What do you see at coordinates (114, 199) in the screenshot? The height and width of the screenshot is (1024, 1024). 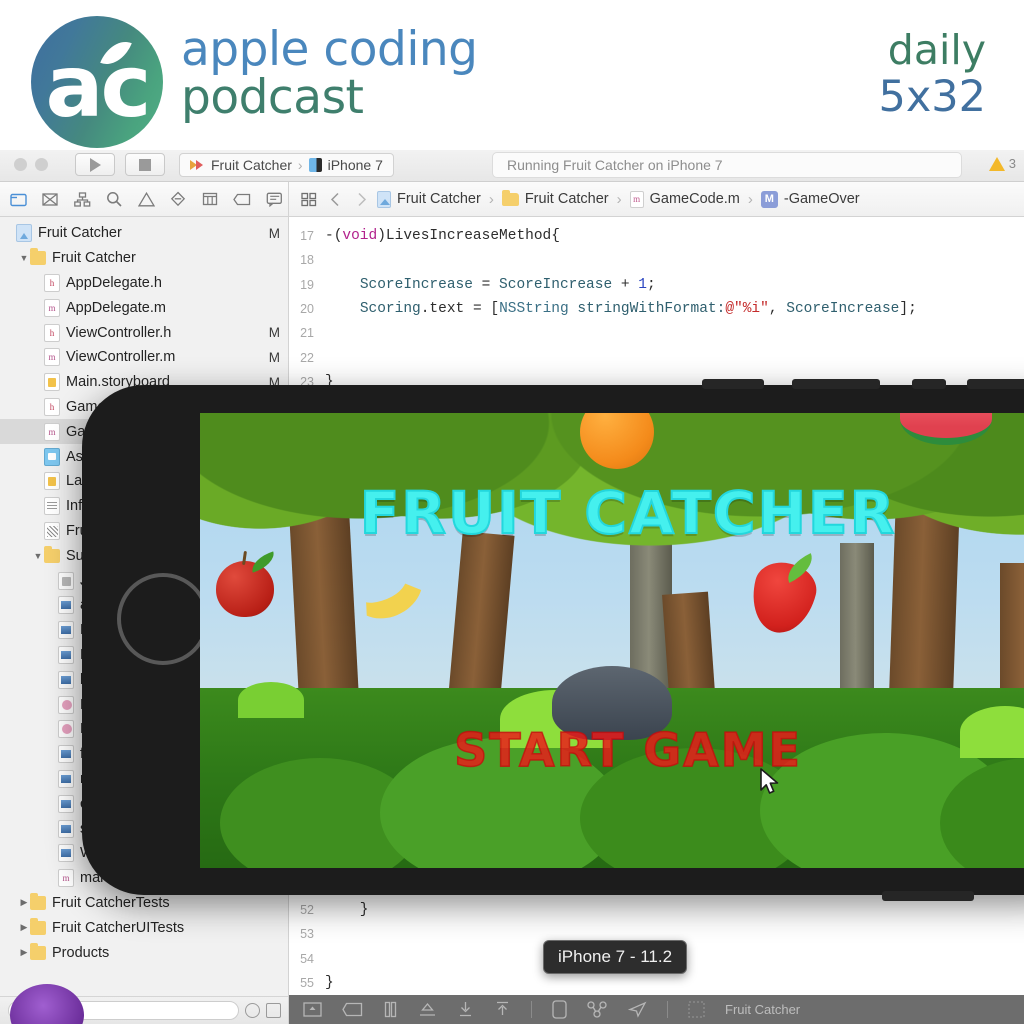 I see `find-navigator-icon` at bounding box center [114, 199].